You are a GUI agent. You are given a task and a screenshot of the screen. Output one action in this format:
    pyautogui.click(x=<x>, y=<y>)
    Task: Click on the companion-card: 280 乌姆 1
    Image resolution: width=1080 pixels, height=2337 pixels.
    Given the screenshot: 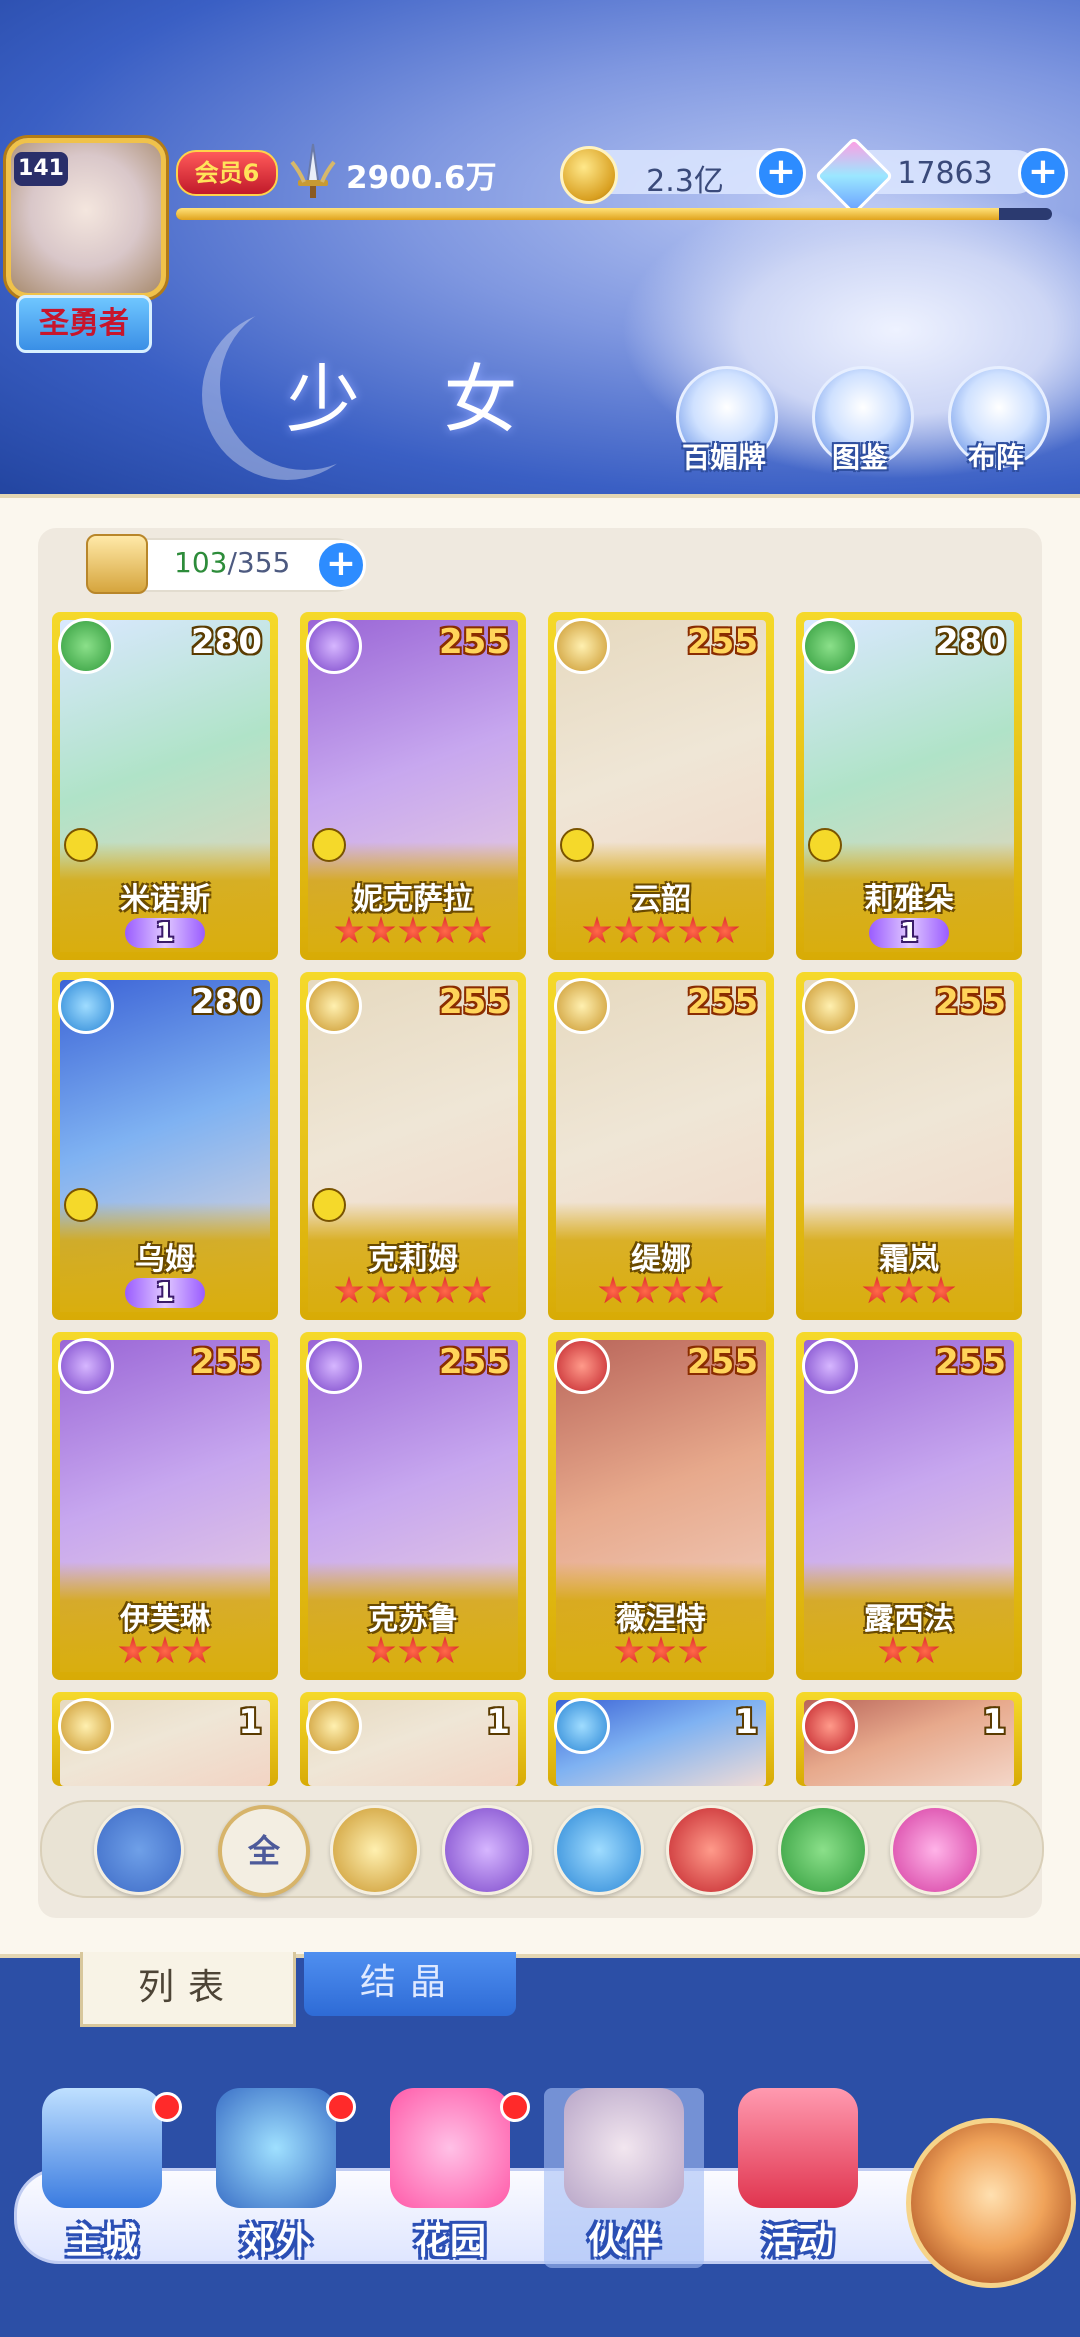 What is the action you would take?
    pyautogui.click(x=165, y=1146)
    